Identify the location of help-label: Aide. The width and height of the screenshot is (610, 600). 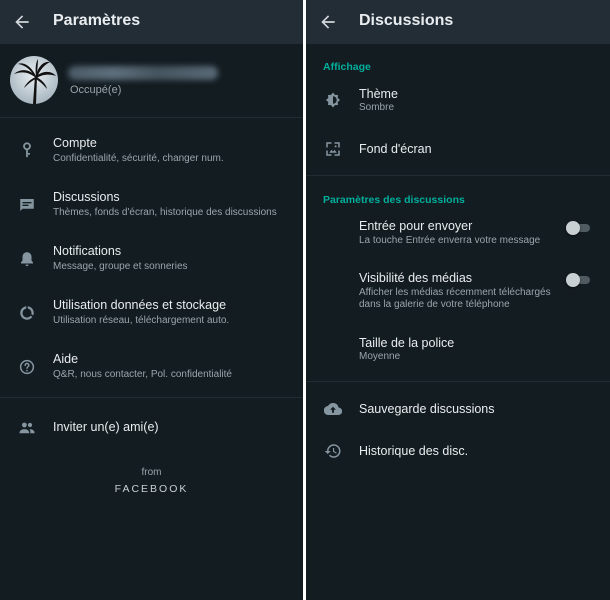
(66, 359).